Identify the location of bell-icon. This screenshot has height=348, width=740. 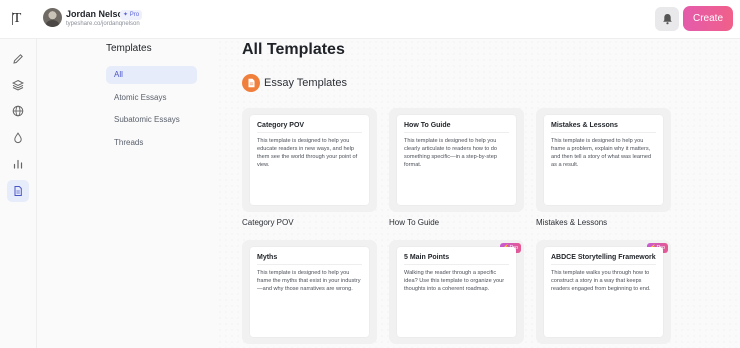
(667, 19).